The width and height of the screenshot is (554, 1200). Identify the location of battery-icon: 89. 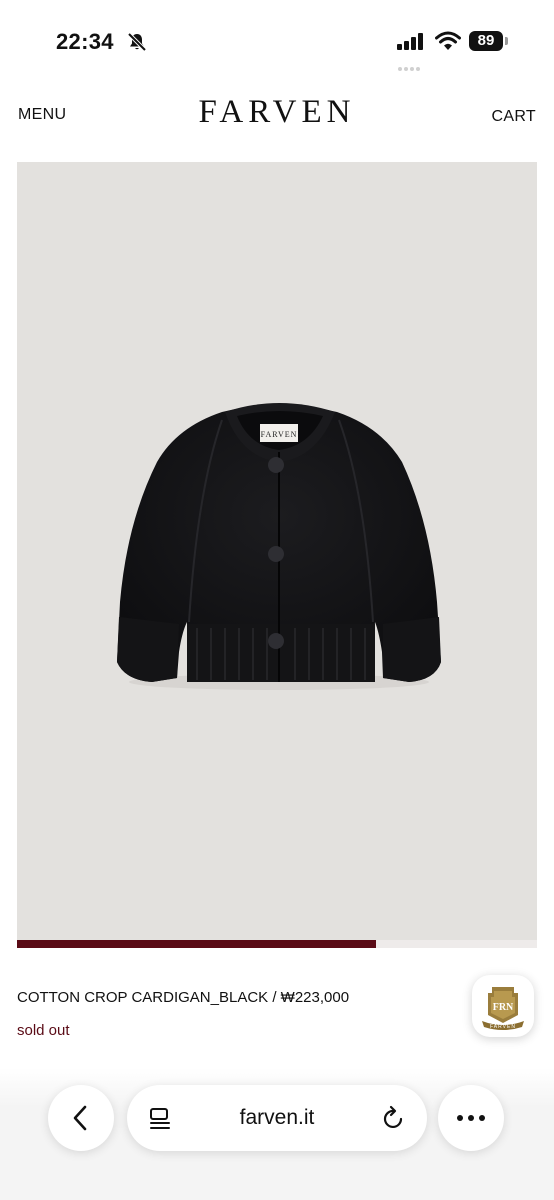
(488, 41).